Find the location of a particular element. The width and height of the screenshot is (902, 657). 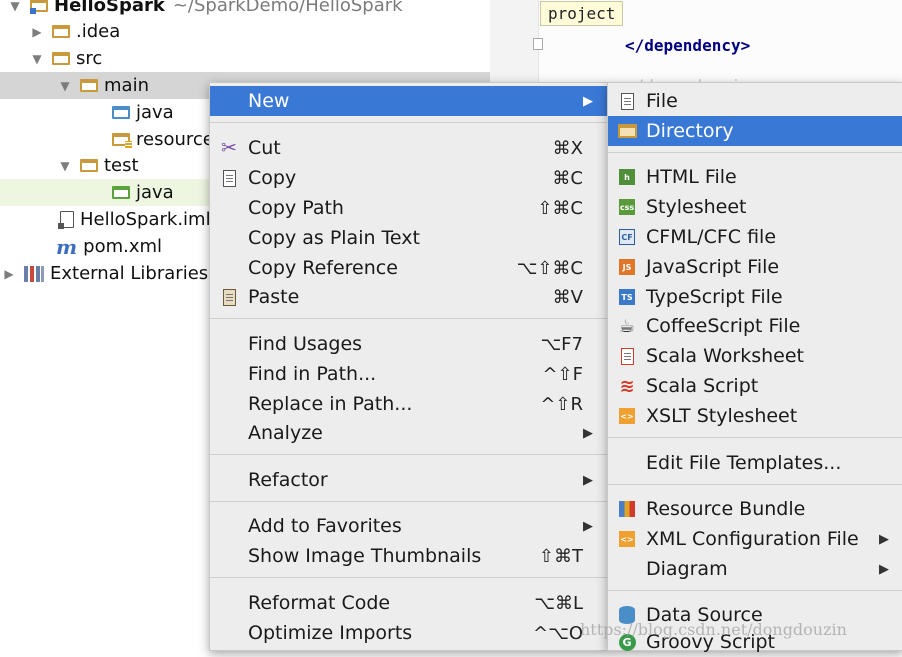

menu-shortcut: ⌘X is located at coordinates (567, 148).